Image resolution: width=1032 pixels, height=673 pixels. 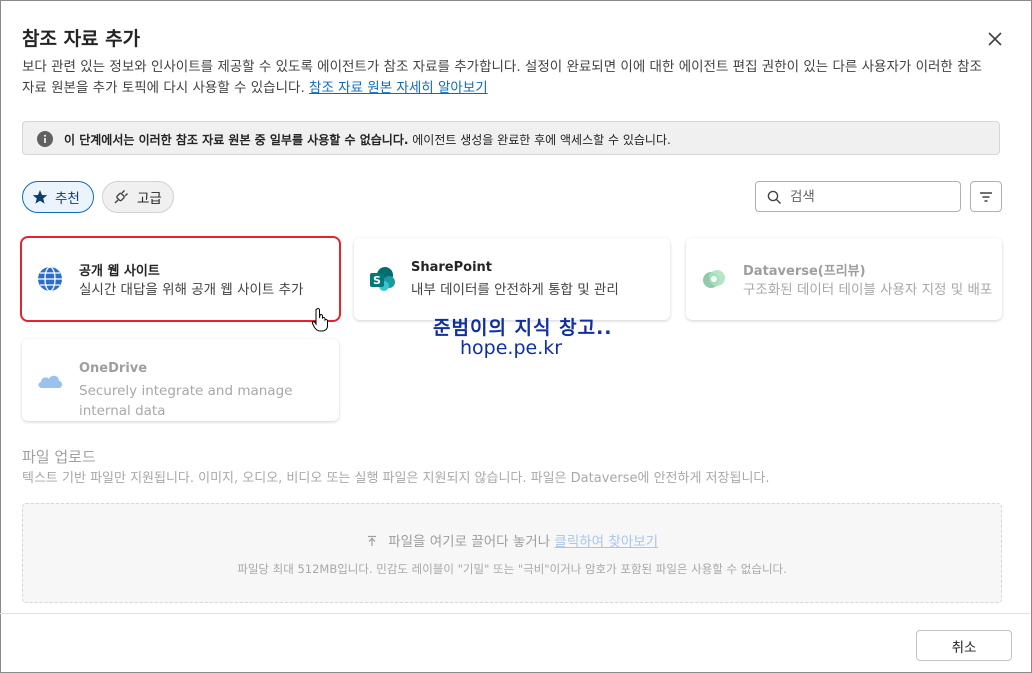 What do you see at coordinates (67, 199) in the screenshot?
I see `filter-recommended-label: 추천` at bounding box center [67, 199].